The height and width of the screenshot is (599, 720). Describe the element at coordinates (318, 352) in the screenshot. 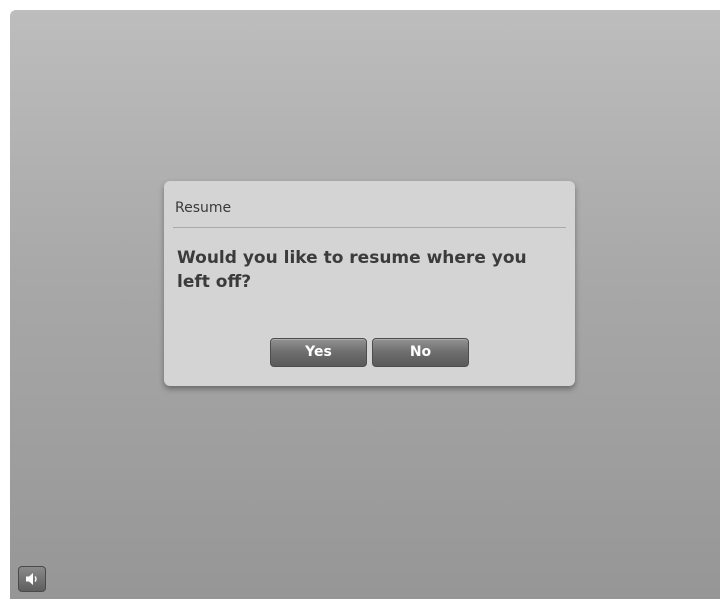

I see `yes-button: Yes` at that location.